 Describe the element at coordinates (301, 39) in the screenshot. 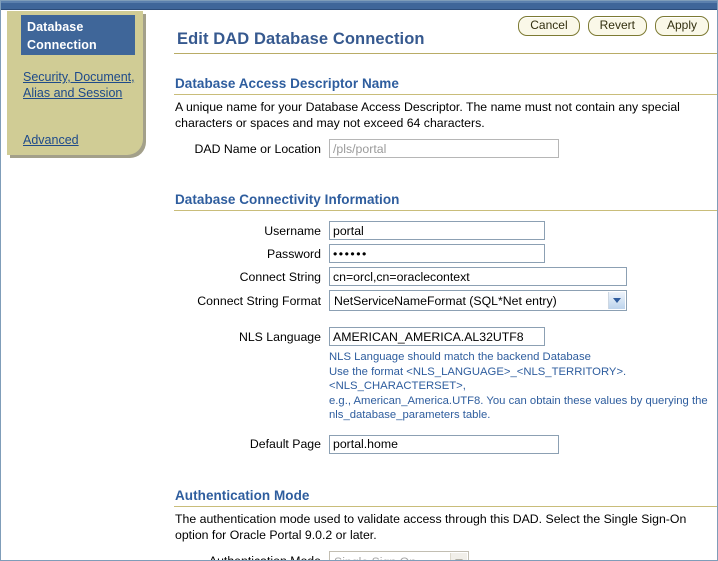

I see `page-title: Edit DAD Database Connection` at that location.